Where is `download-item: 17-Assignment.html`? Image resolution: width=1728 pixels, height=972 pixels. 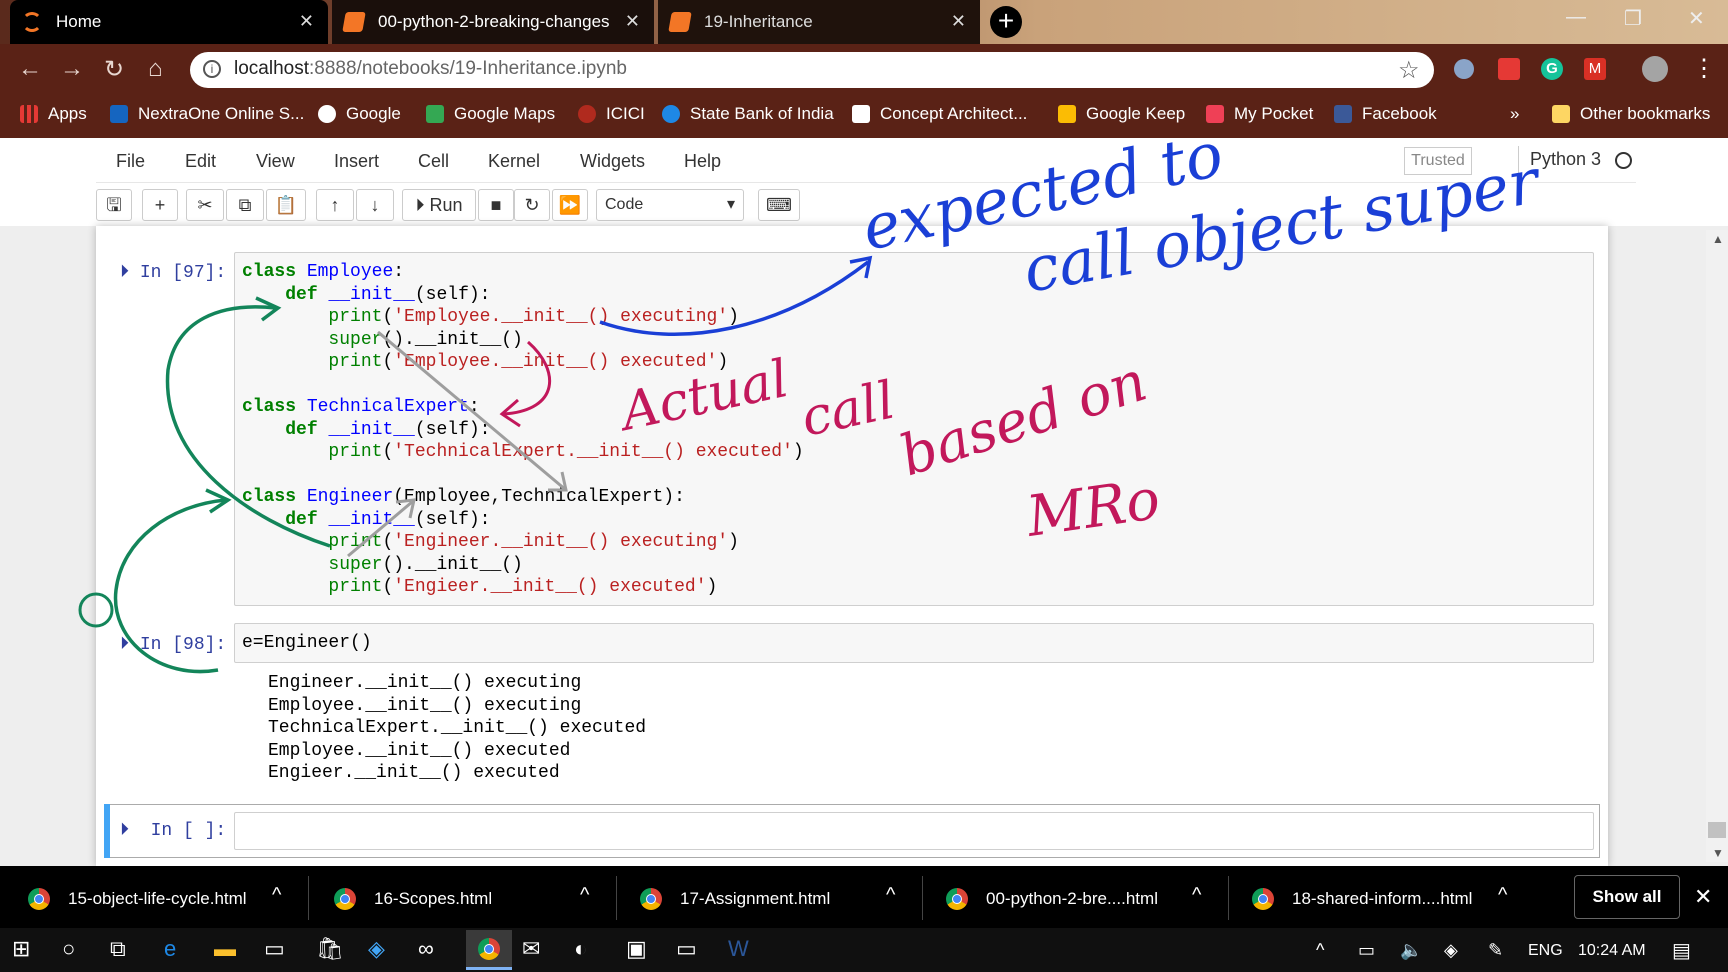 download-item: 17-Assignment.html is located at coordinates (735, 899).